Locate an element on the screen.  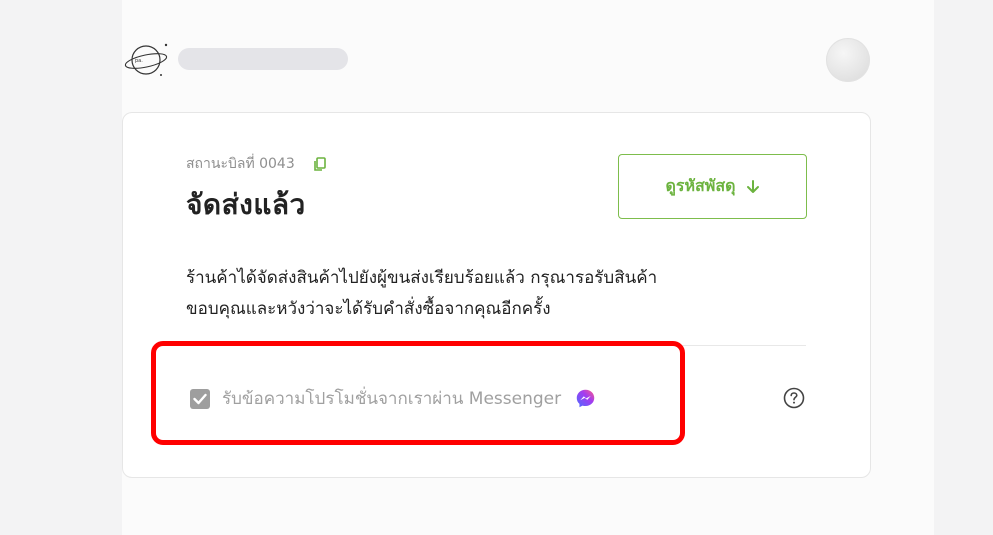
arrow-down-icon is located at coordinates (752, 186).